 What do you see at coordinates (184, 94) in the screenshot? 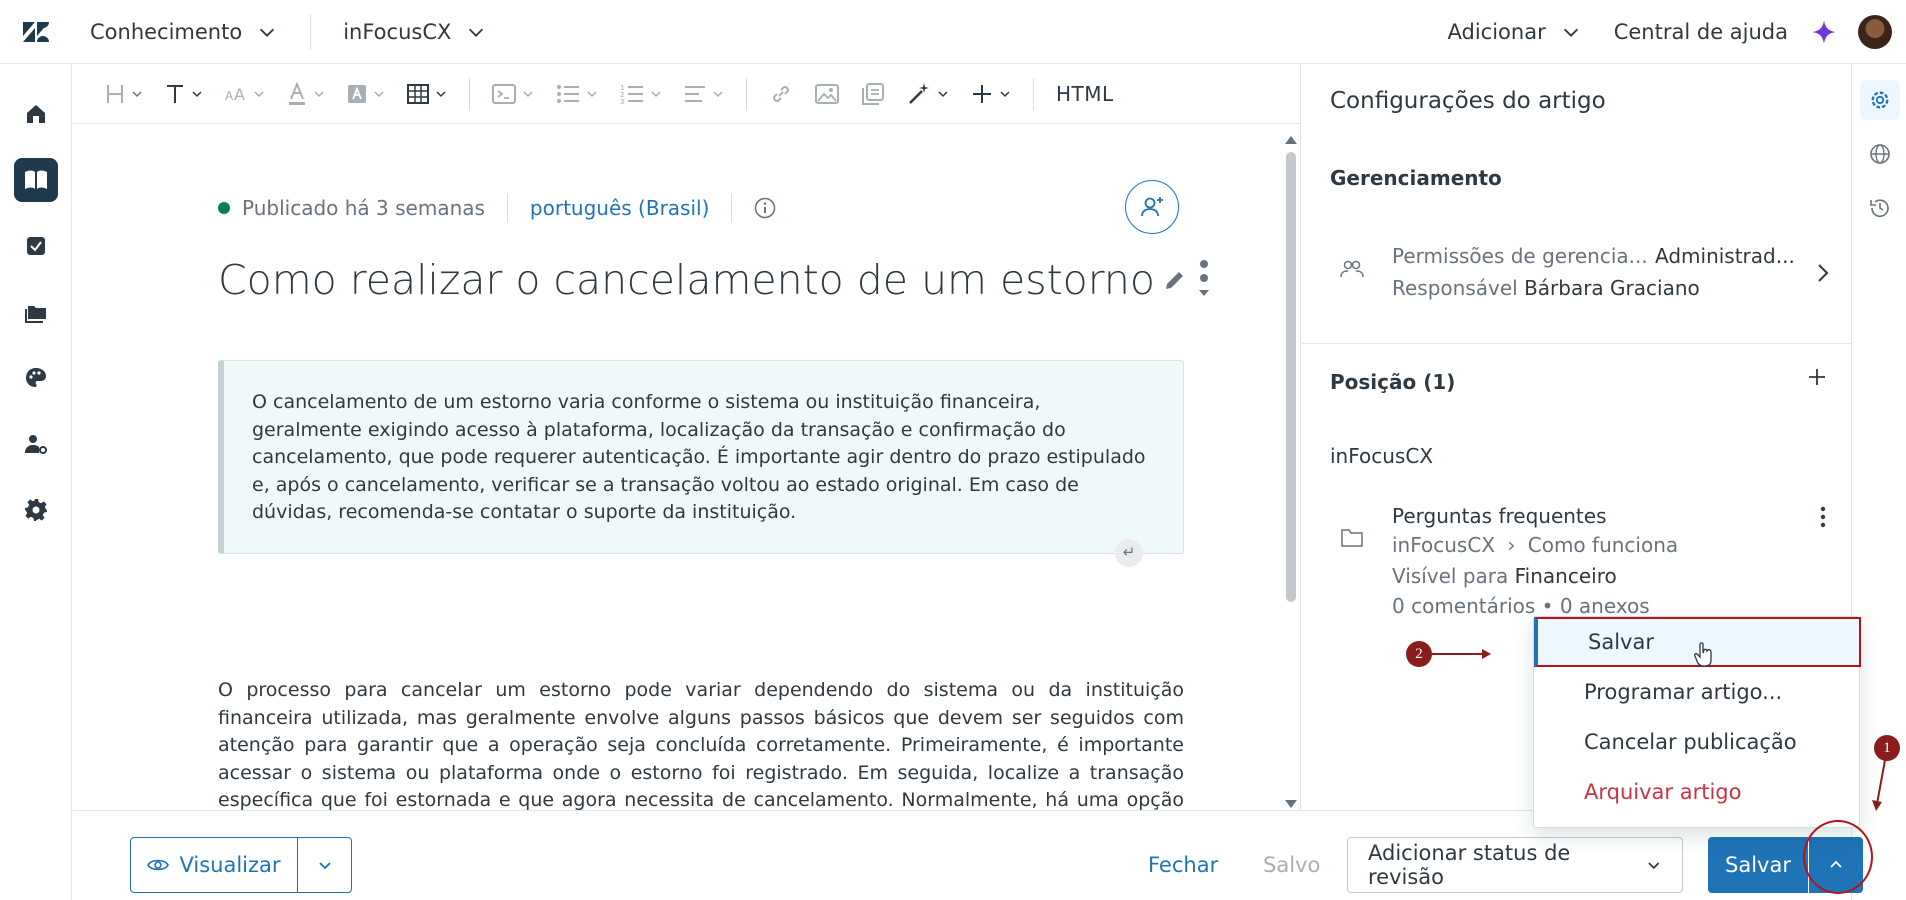
I see `text-style-button` at bounding box center [184, 94].